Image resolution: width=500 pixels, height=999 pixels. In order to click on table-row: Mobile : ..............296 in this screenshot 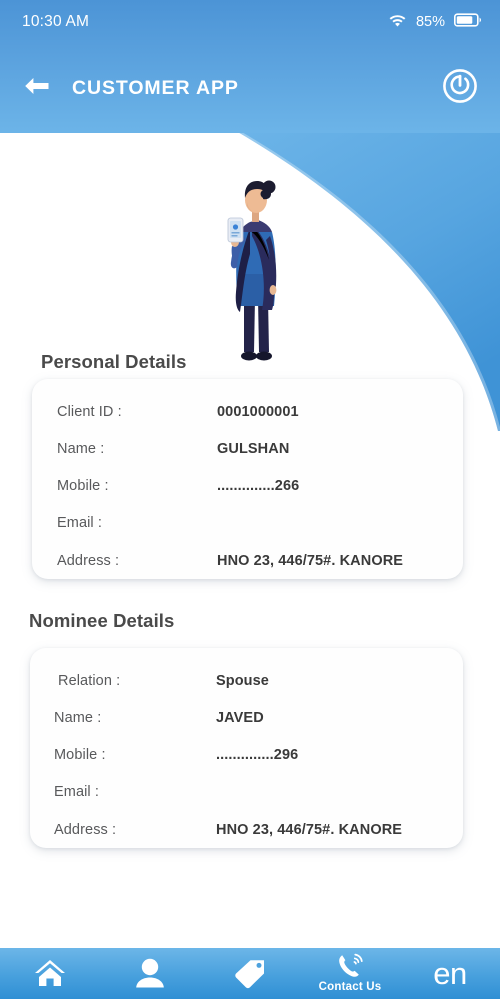, I will do `click(246, 754)`.